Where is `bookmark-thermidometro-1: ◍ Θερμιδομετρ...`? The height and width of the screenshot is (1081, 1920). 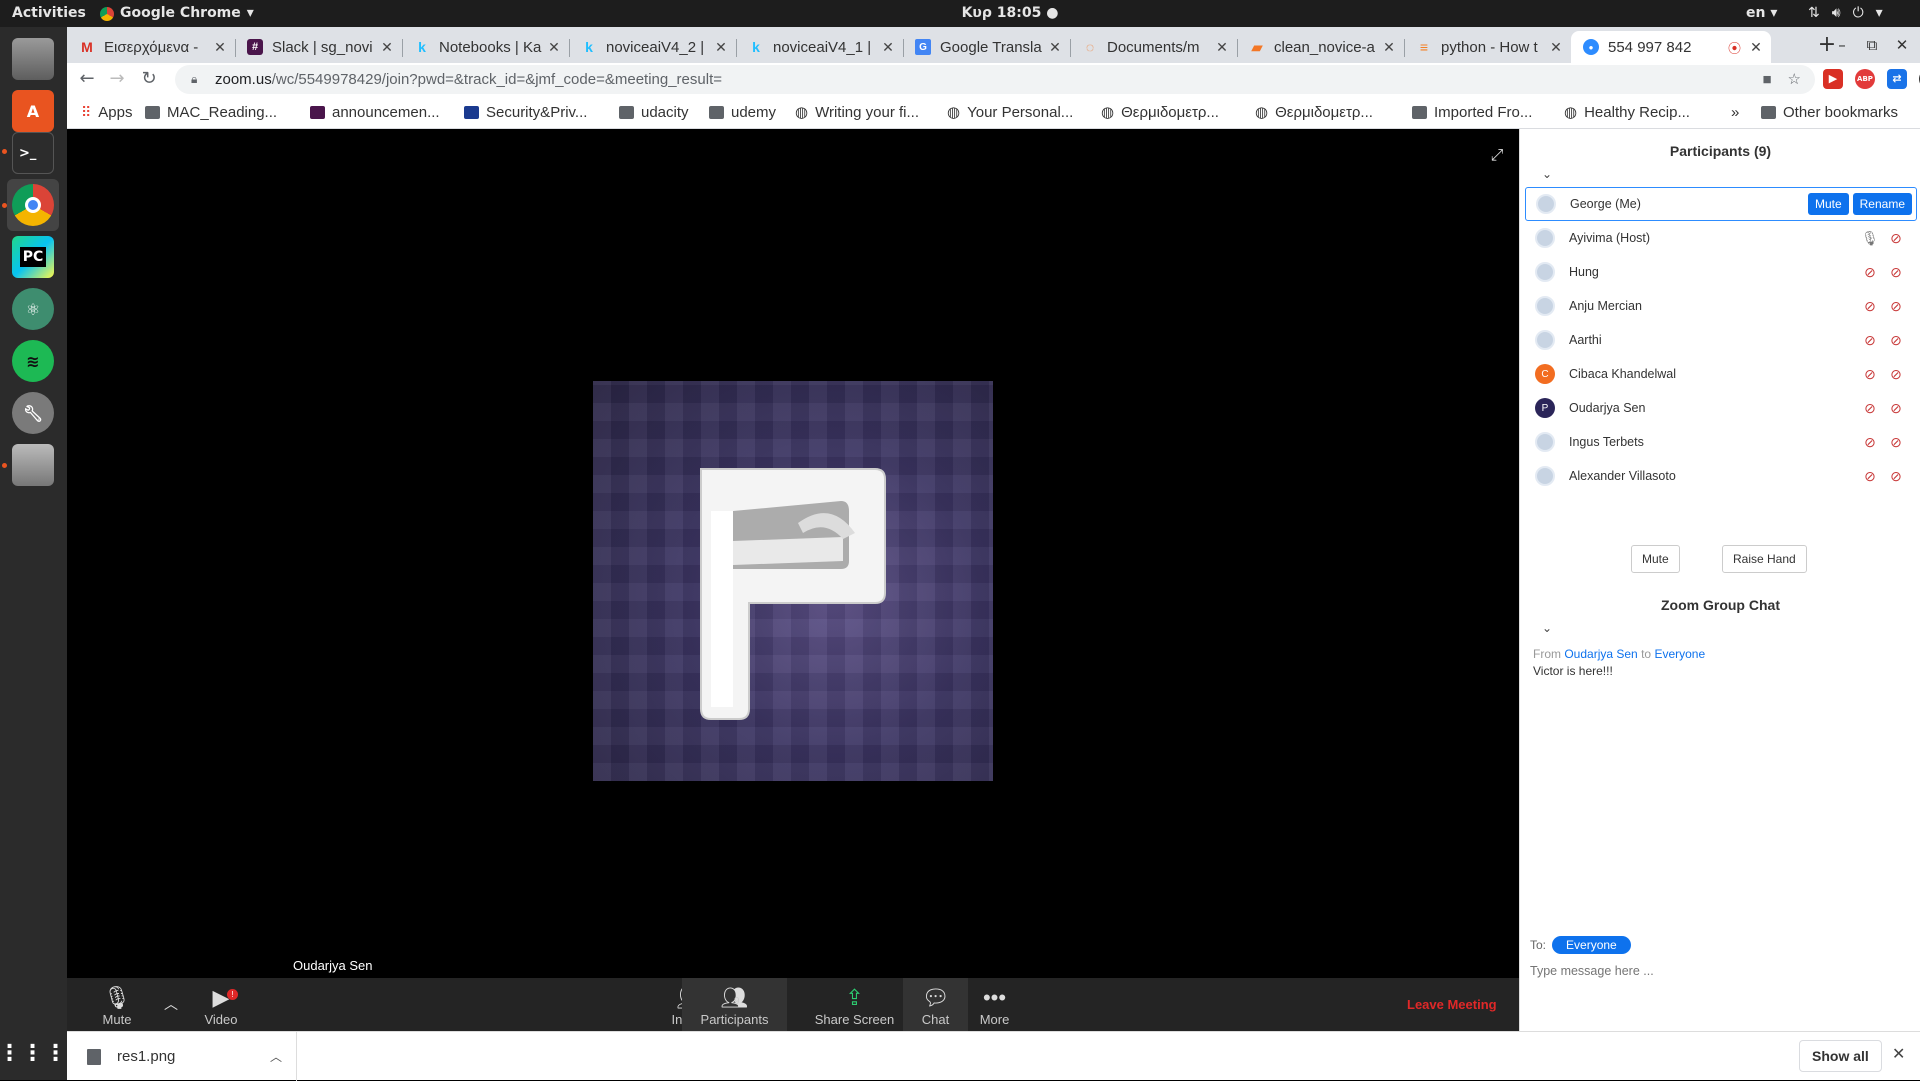
bookmark-thermidometro-1: ◍ Θερμιδομετρ... is located at coordinates (1160, 112).